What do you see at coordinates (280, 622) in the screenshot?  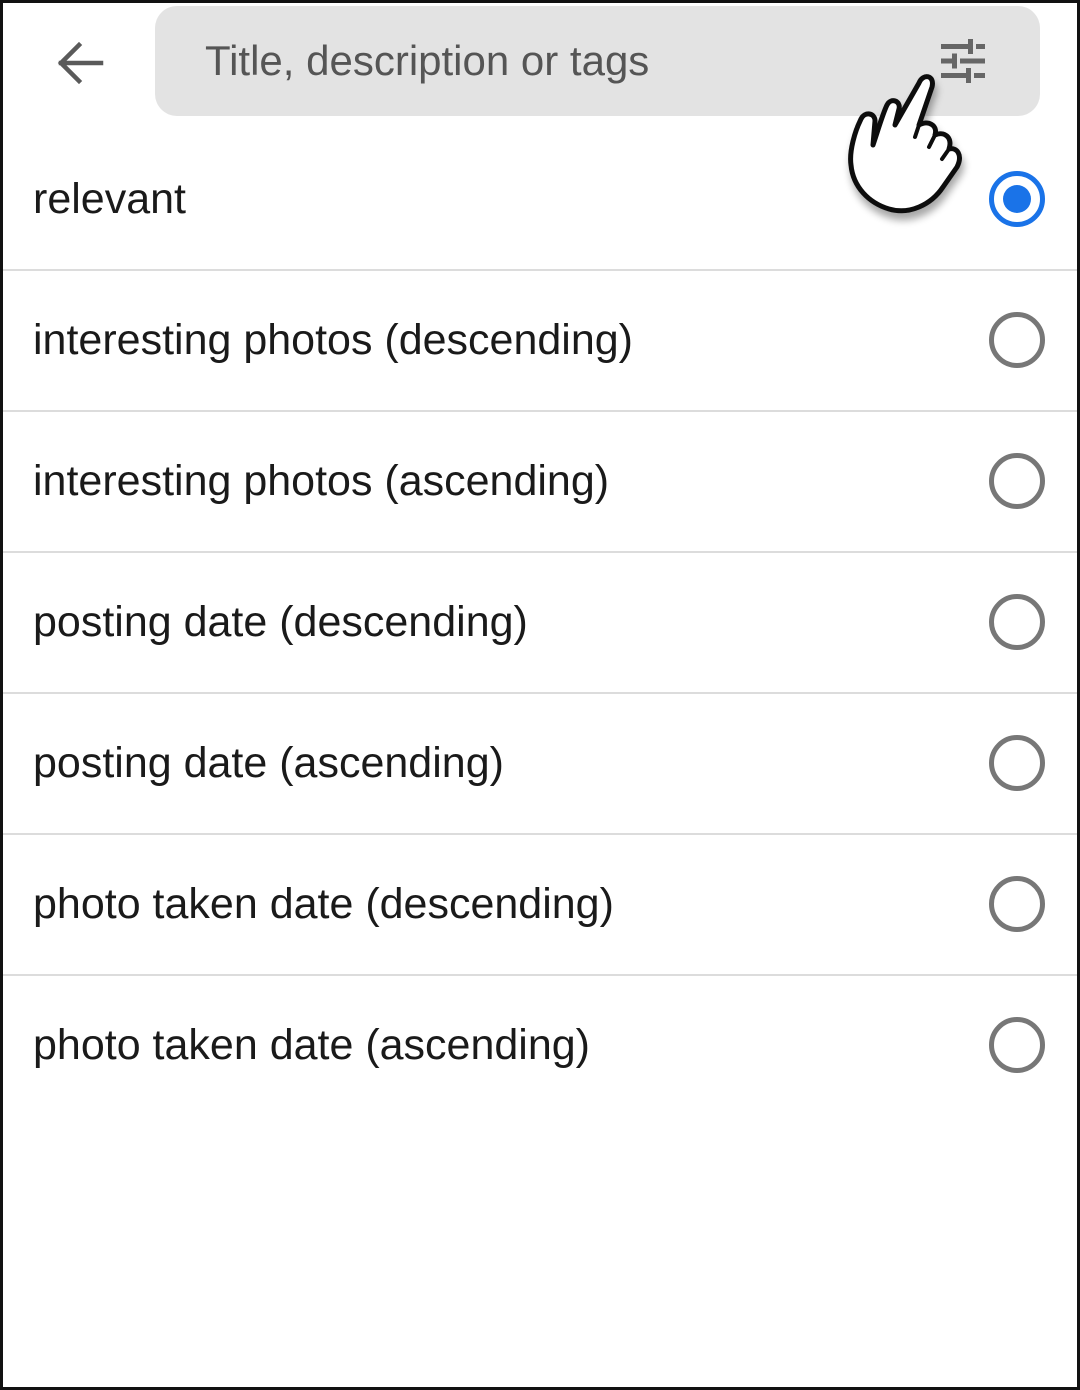 I see `option-label: posting date (descending)` at bounding box center [280, 622].